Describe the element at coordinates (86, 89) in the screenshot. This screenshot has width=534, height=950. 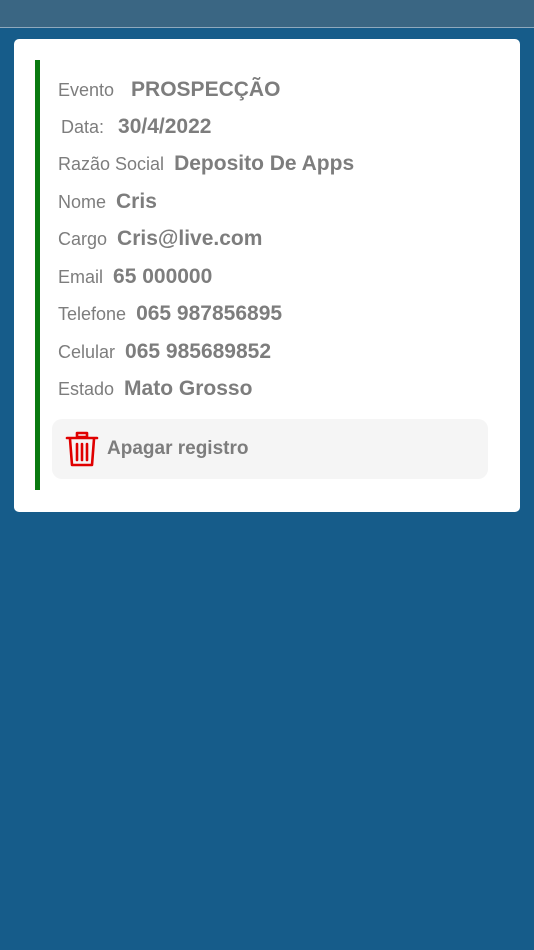
I see `field-label: Evento` at that location.